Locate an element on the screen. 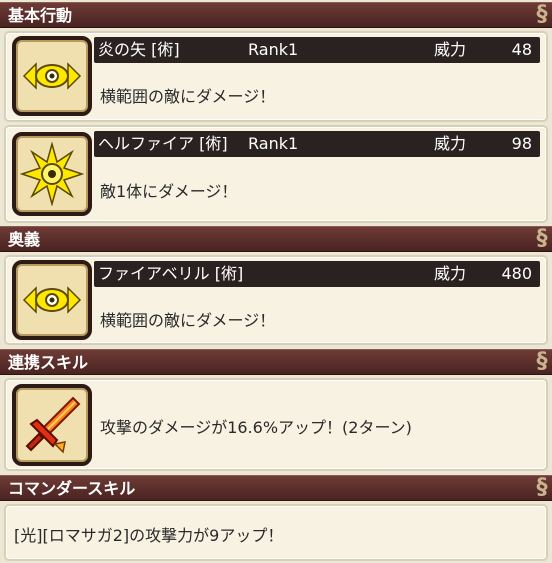 This screenshot has height=563, width=552. skill-description: 敵1体にダメージ！ is located at coordinates (169, 191).